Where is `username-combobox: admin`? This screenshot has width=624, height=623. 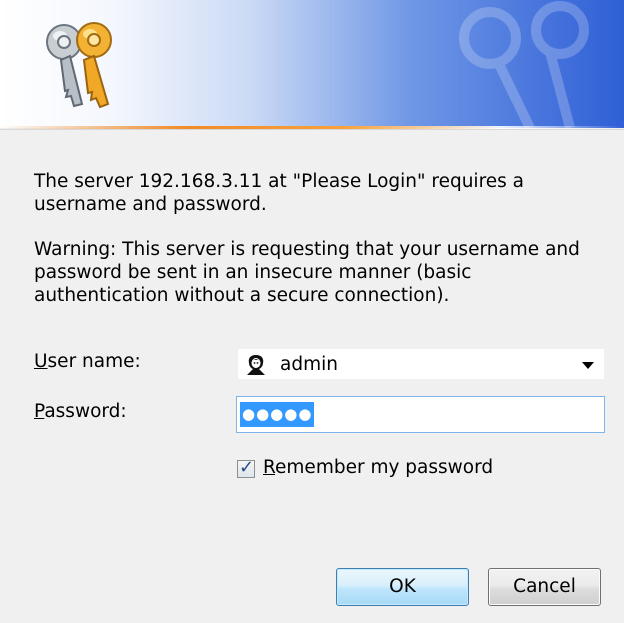
username-combobox: admin is located at coordinates (421, 364).